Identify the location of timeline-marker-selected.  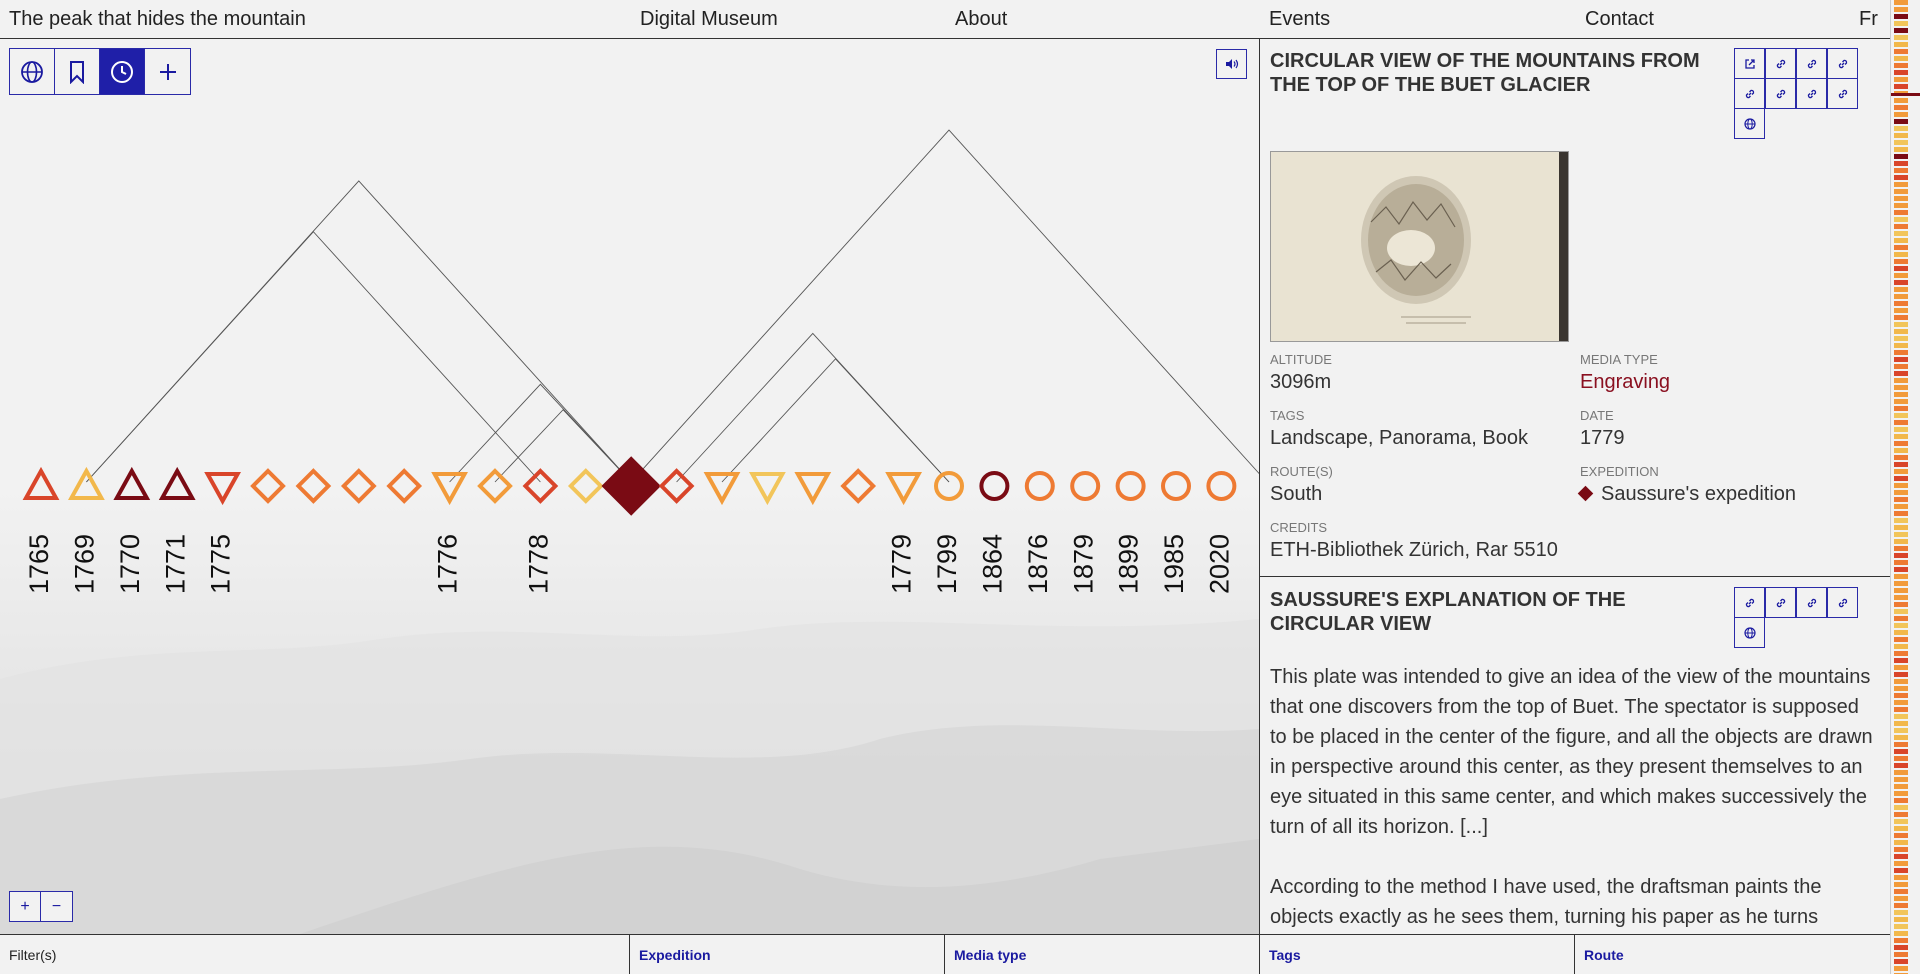
(631, 486).